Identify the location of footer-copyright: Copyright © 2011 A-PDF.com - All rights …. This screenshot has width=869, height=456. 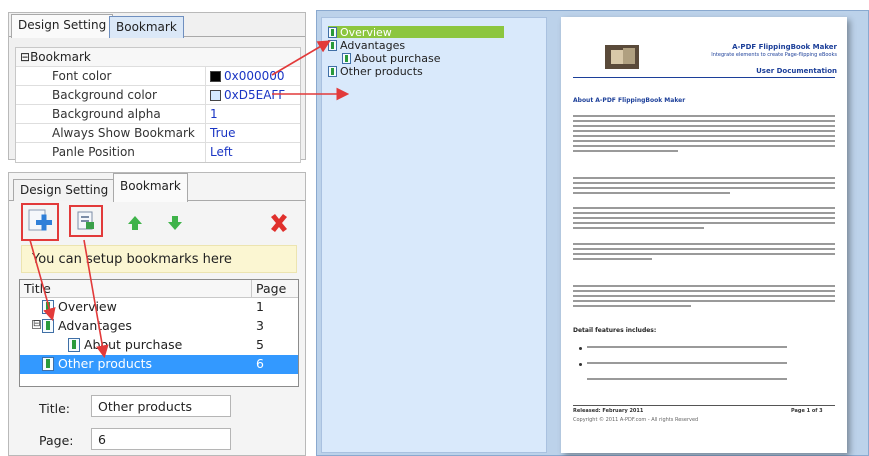
(636, 420).